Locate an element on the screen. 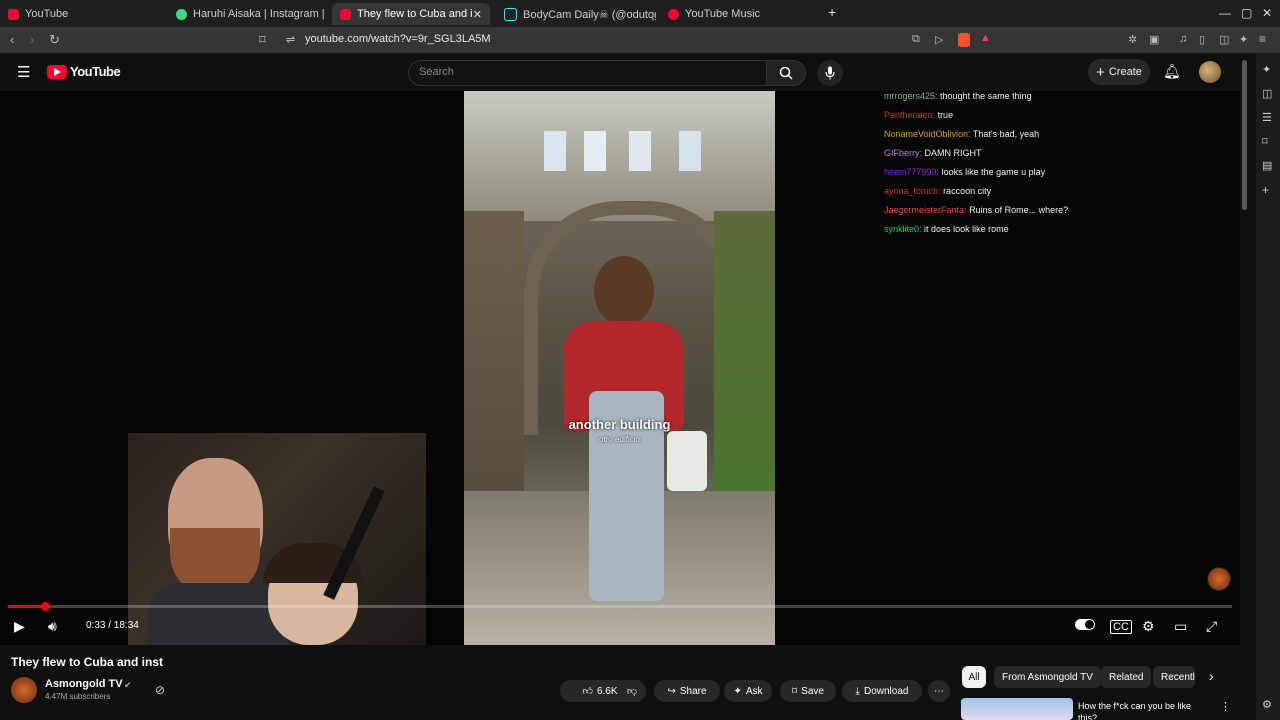 The height and width of the screenshot is (720, 1280). wallet-icon: ◫ is located at coordinates (1224, 39).